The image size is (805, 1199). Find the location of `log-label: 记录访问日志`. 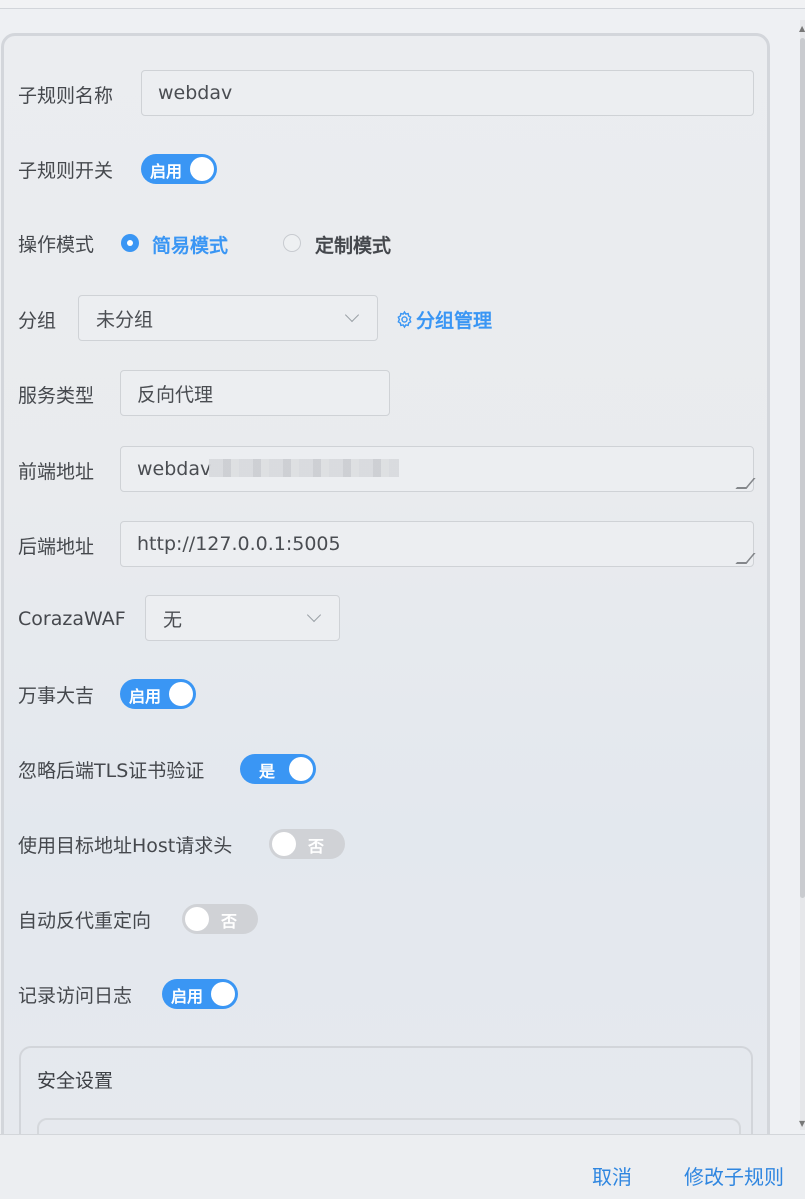

log-label: 记录访问日志 is located at coordinates (75, 995).